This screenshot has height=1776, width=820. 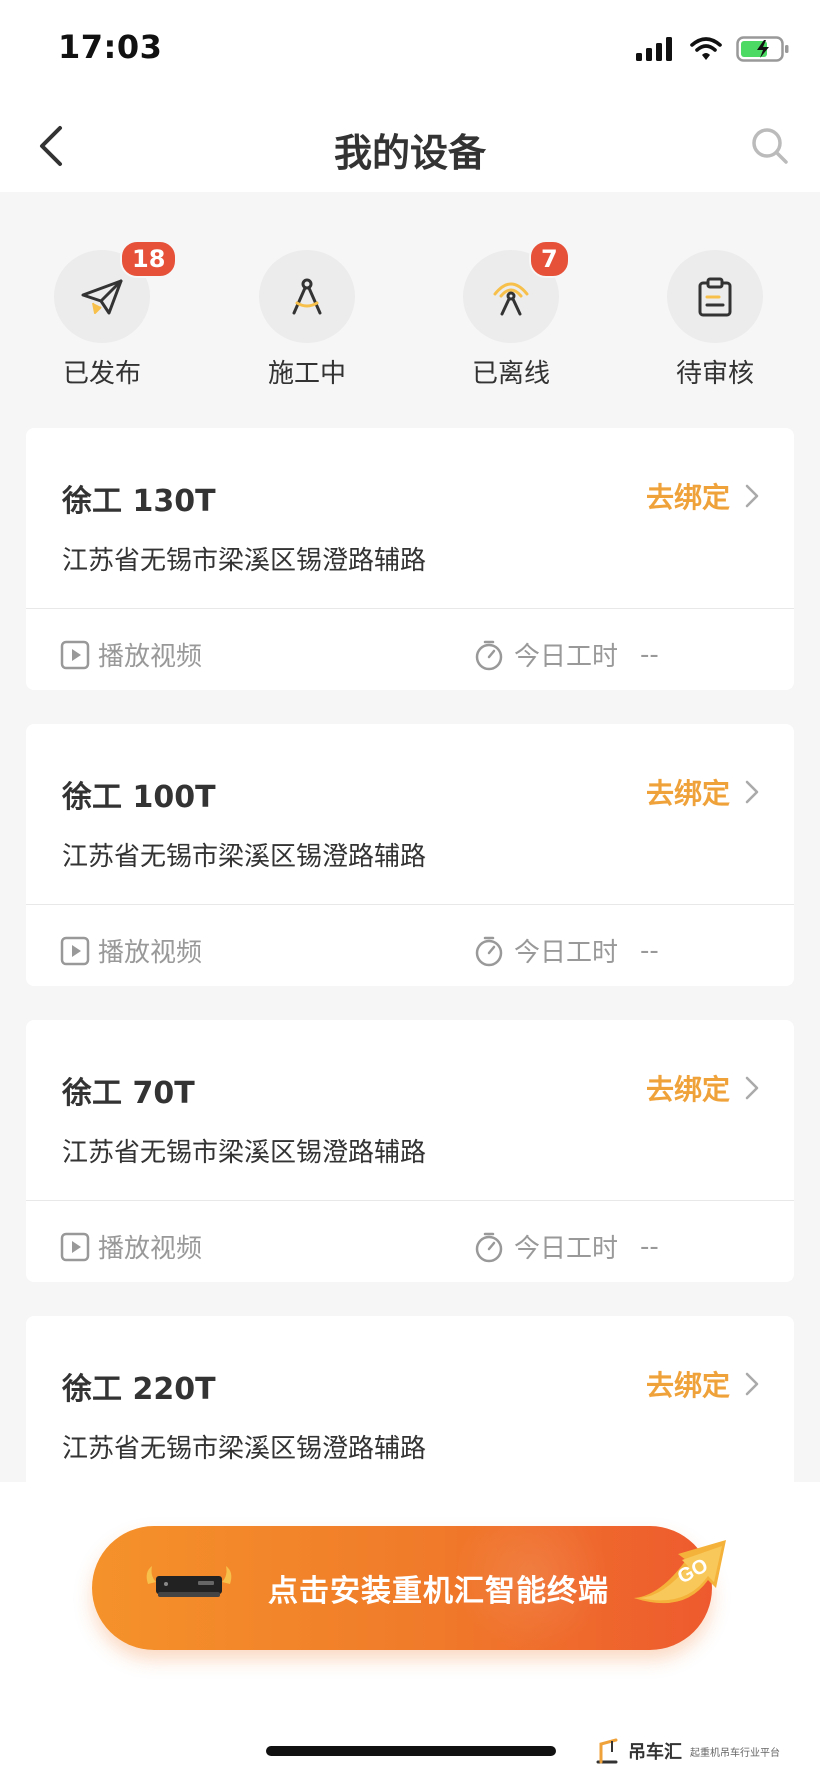 What do you see at coordinates (110, 47) in the screenshot?
I see `status-time: 17:03` at bounding box center [110, 47].